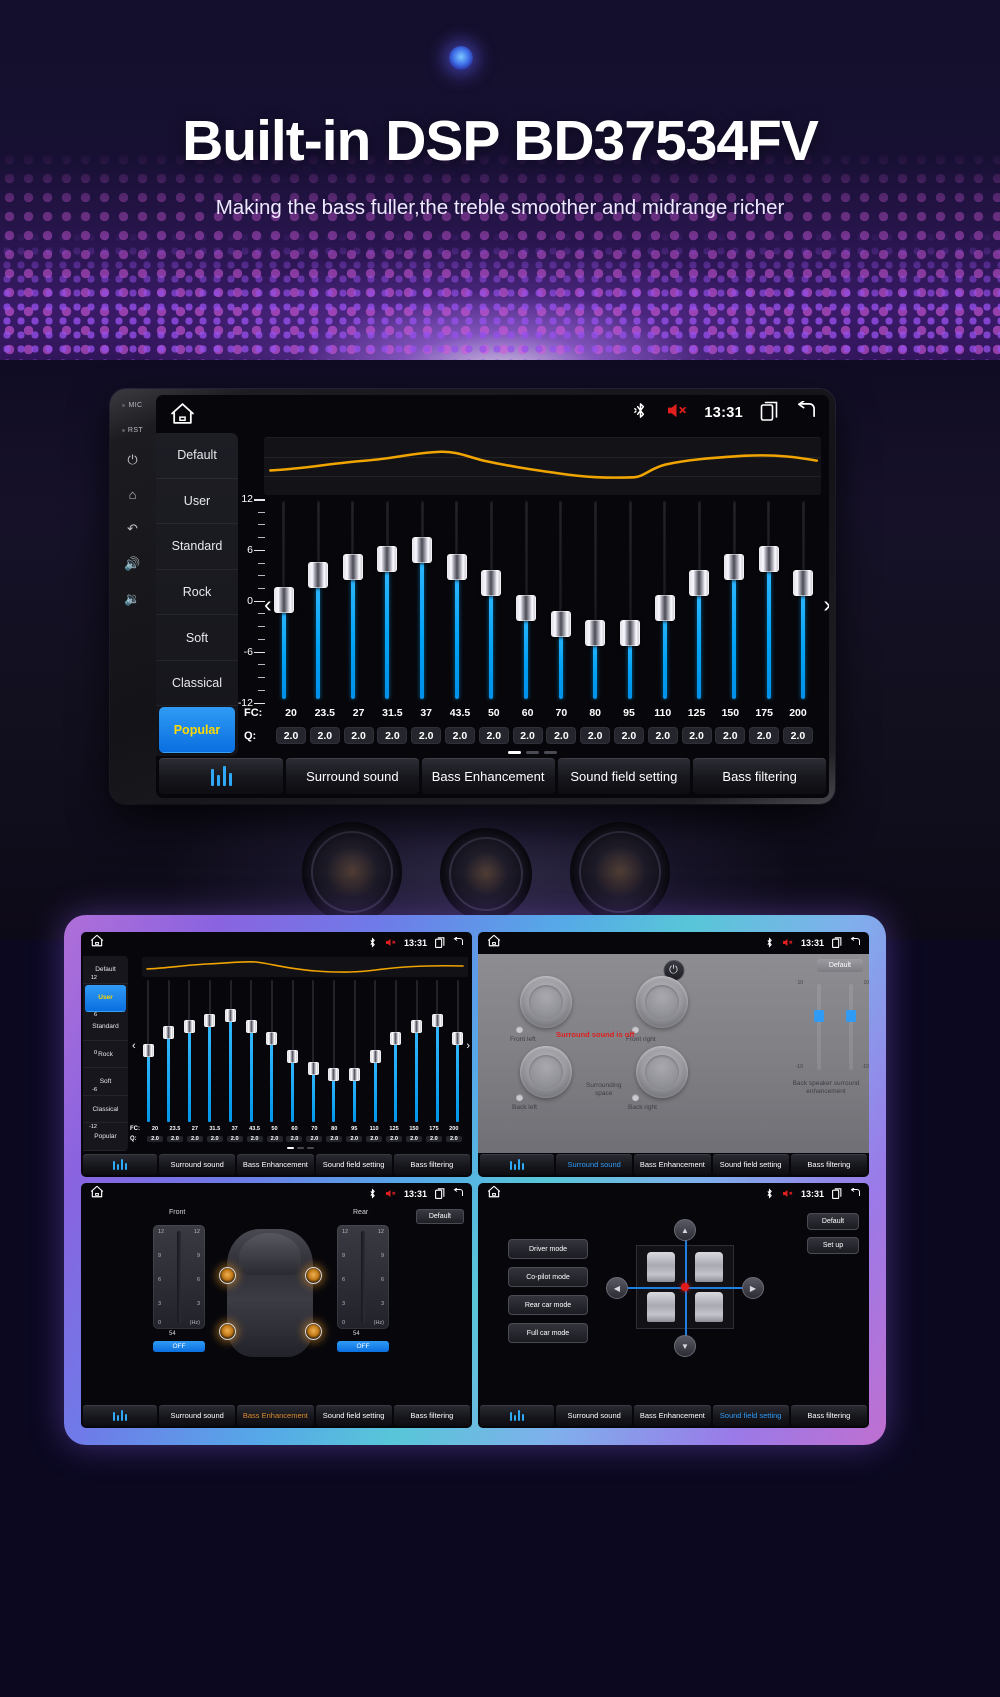 The height and width of the screenshot is (1697, 1000). I want to click on soundfield-position-pad, so click(685, 1287).